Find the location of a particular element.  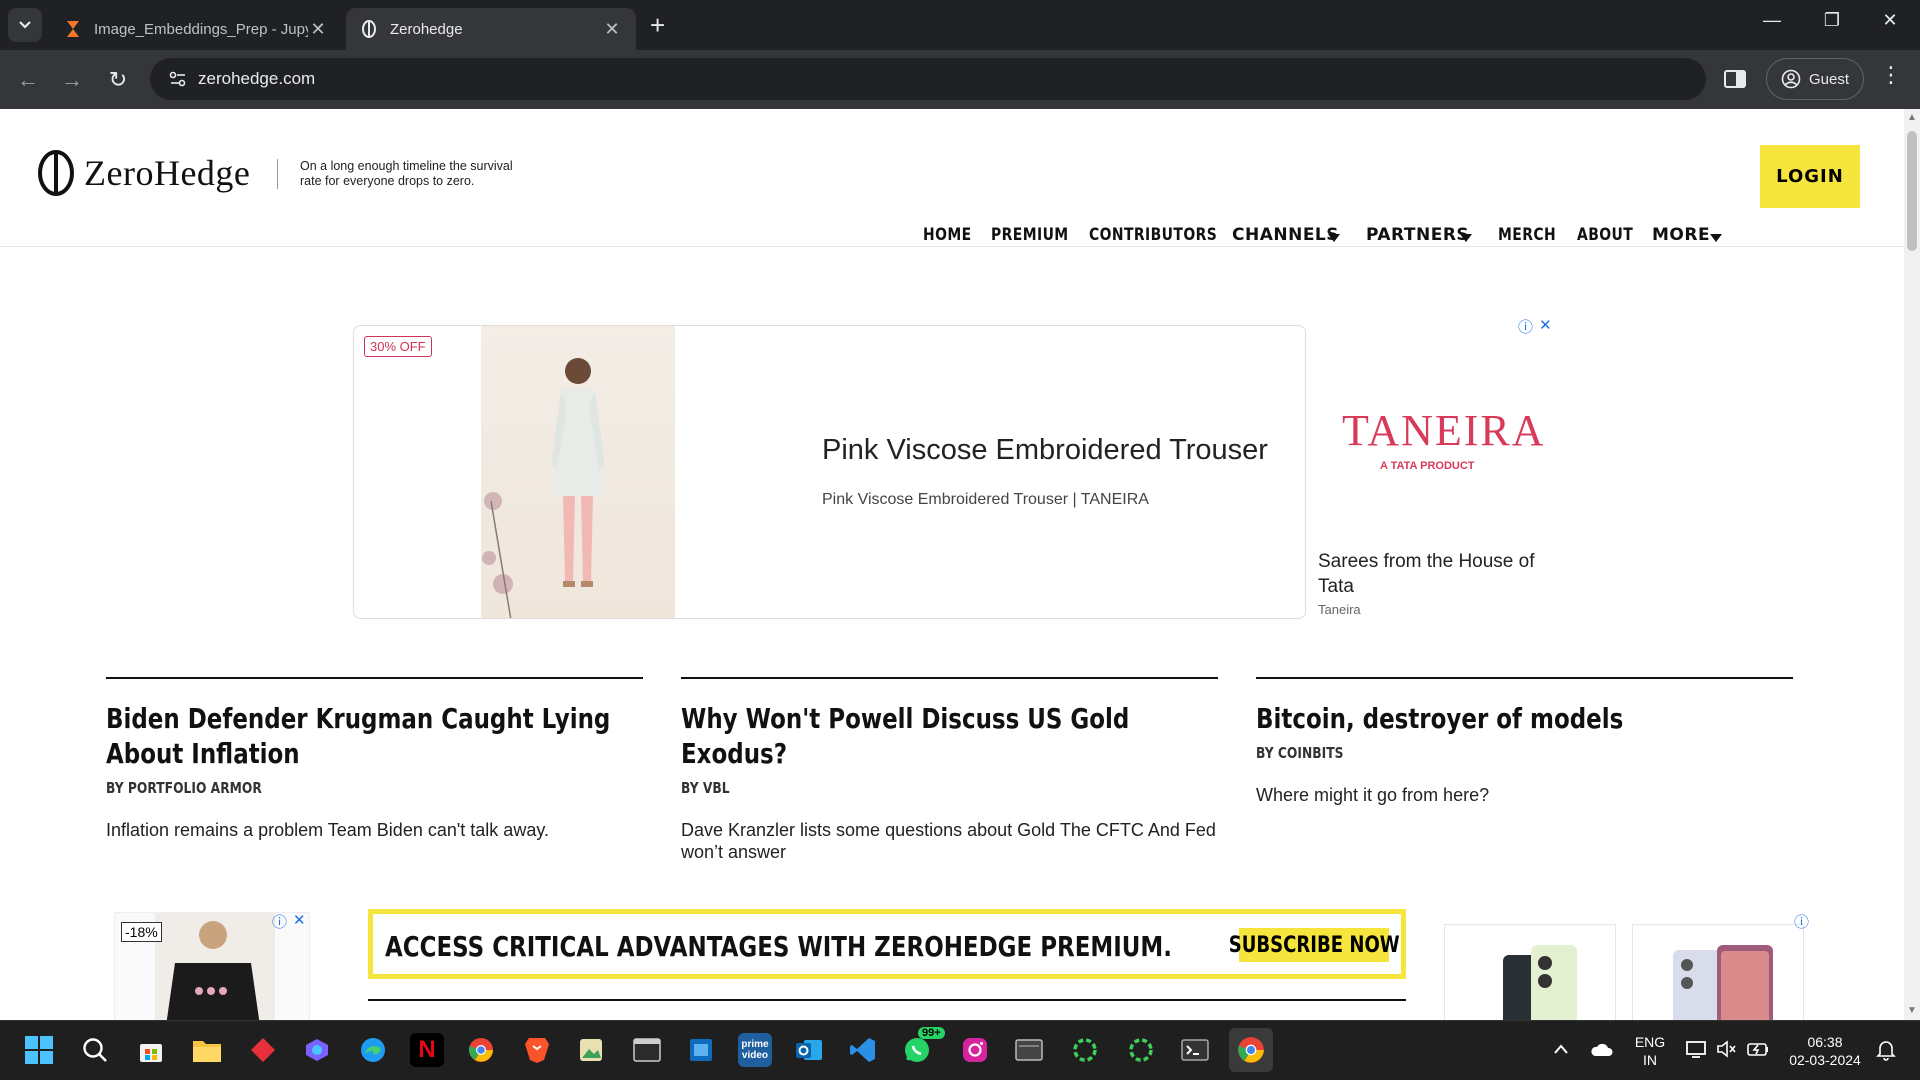

clock-date: 02-03-2024 is located at coordinates (1825, 1060).